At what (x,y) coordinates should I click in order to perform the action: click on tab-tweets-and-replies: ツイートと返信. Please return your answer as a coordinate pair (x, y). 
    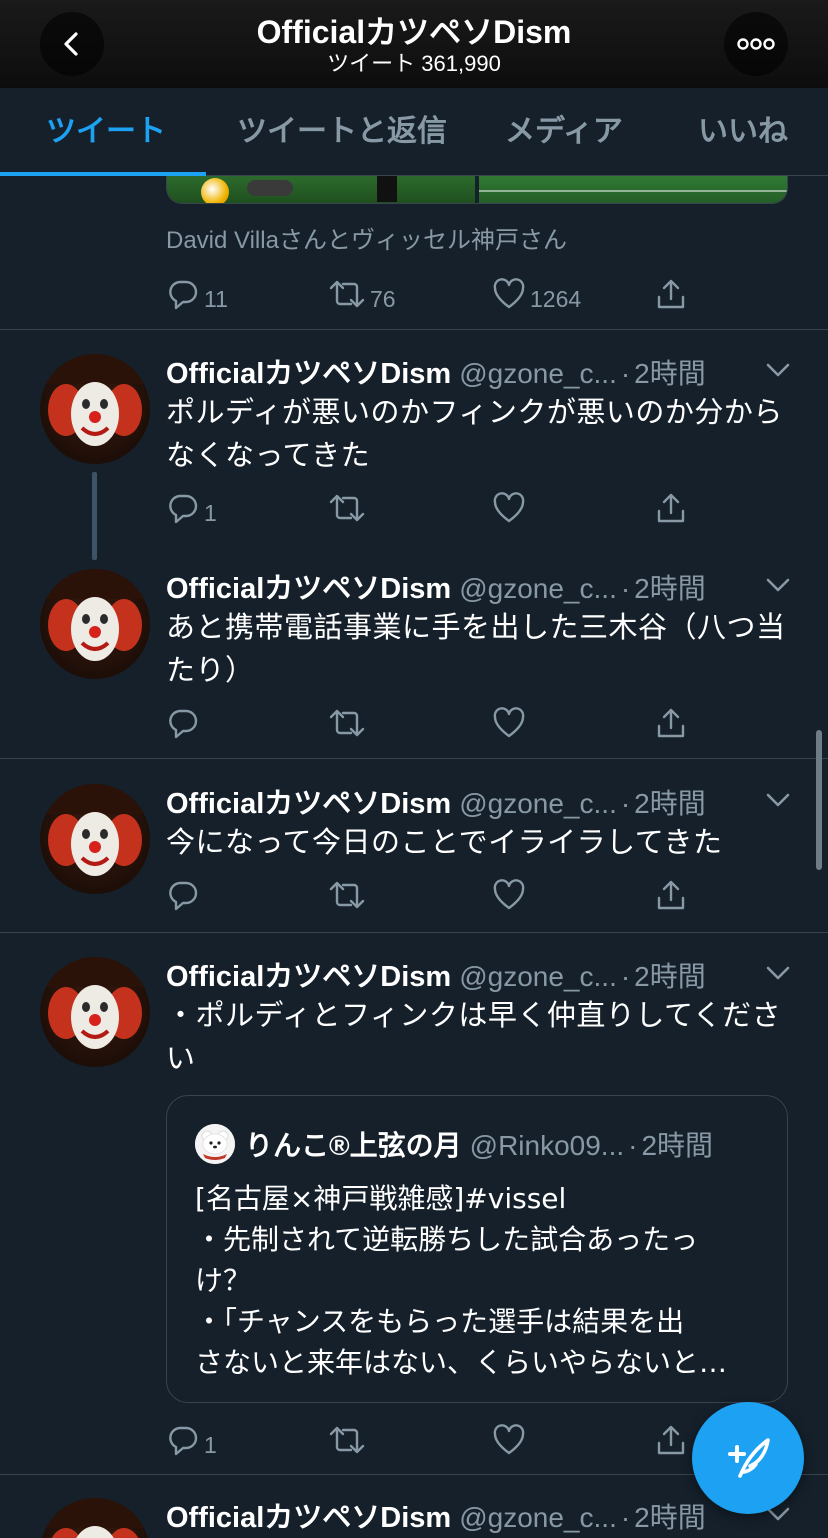
    Looking at the image, I should click on (342, 132).